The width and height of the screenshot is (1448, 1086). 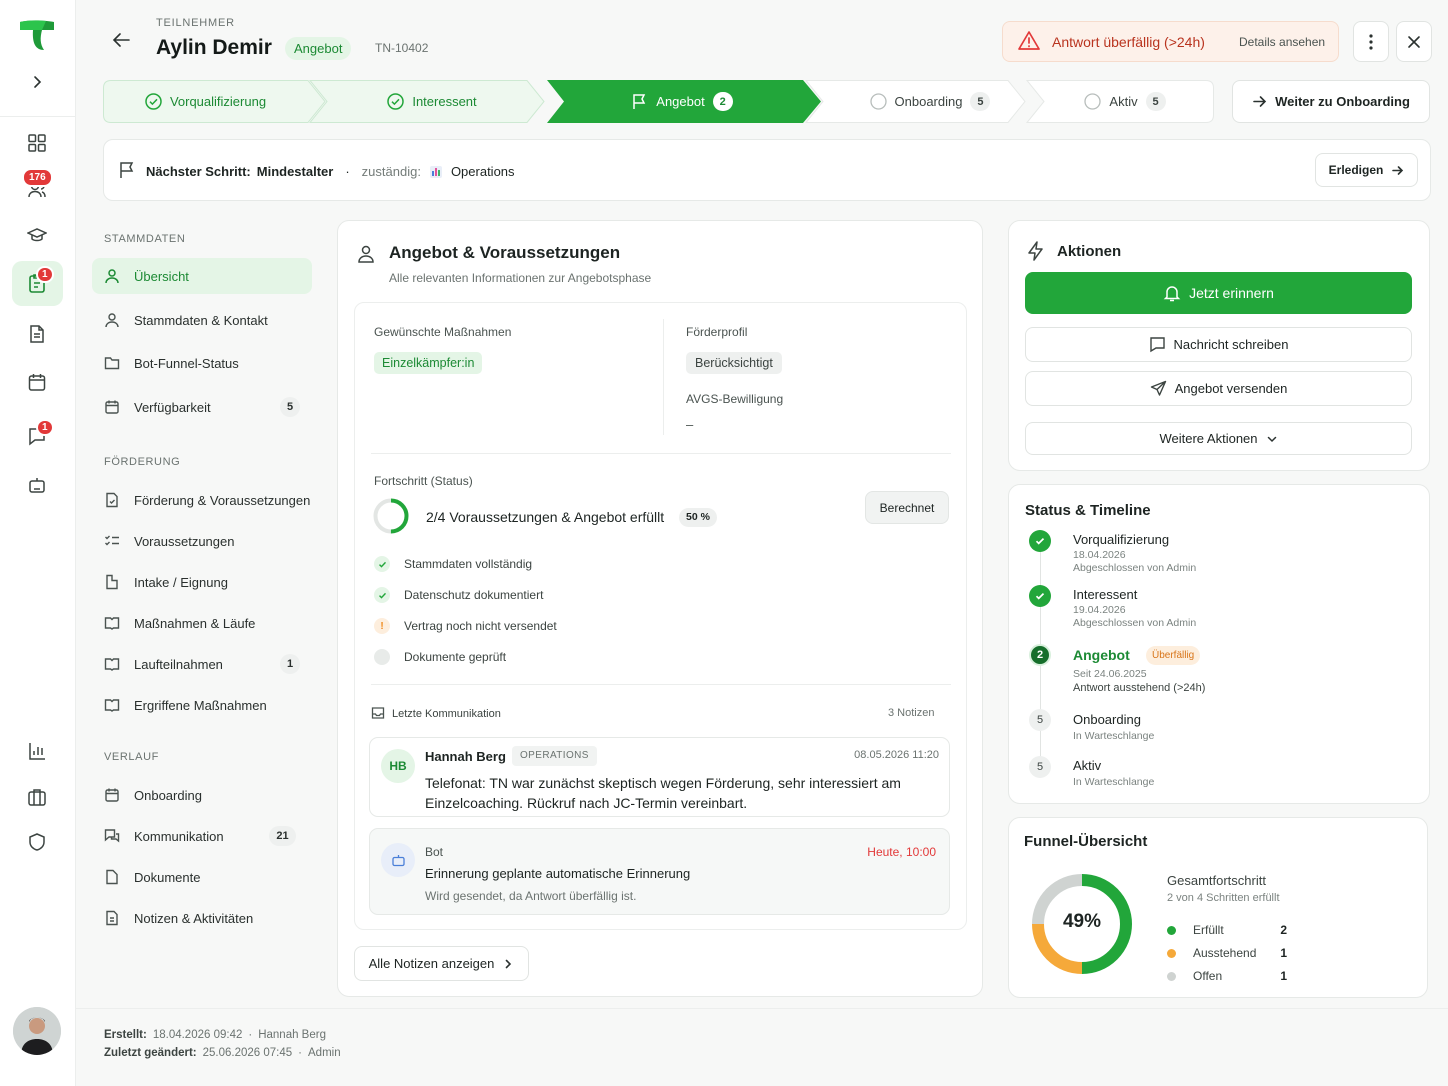 I want to click on open-circle-icon, so click(x=382, y=657).